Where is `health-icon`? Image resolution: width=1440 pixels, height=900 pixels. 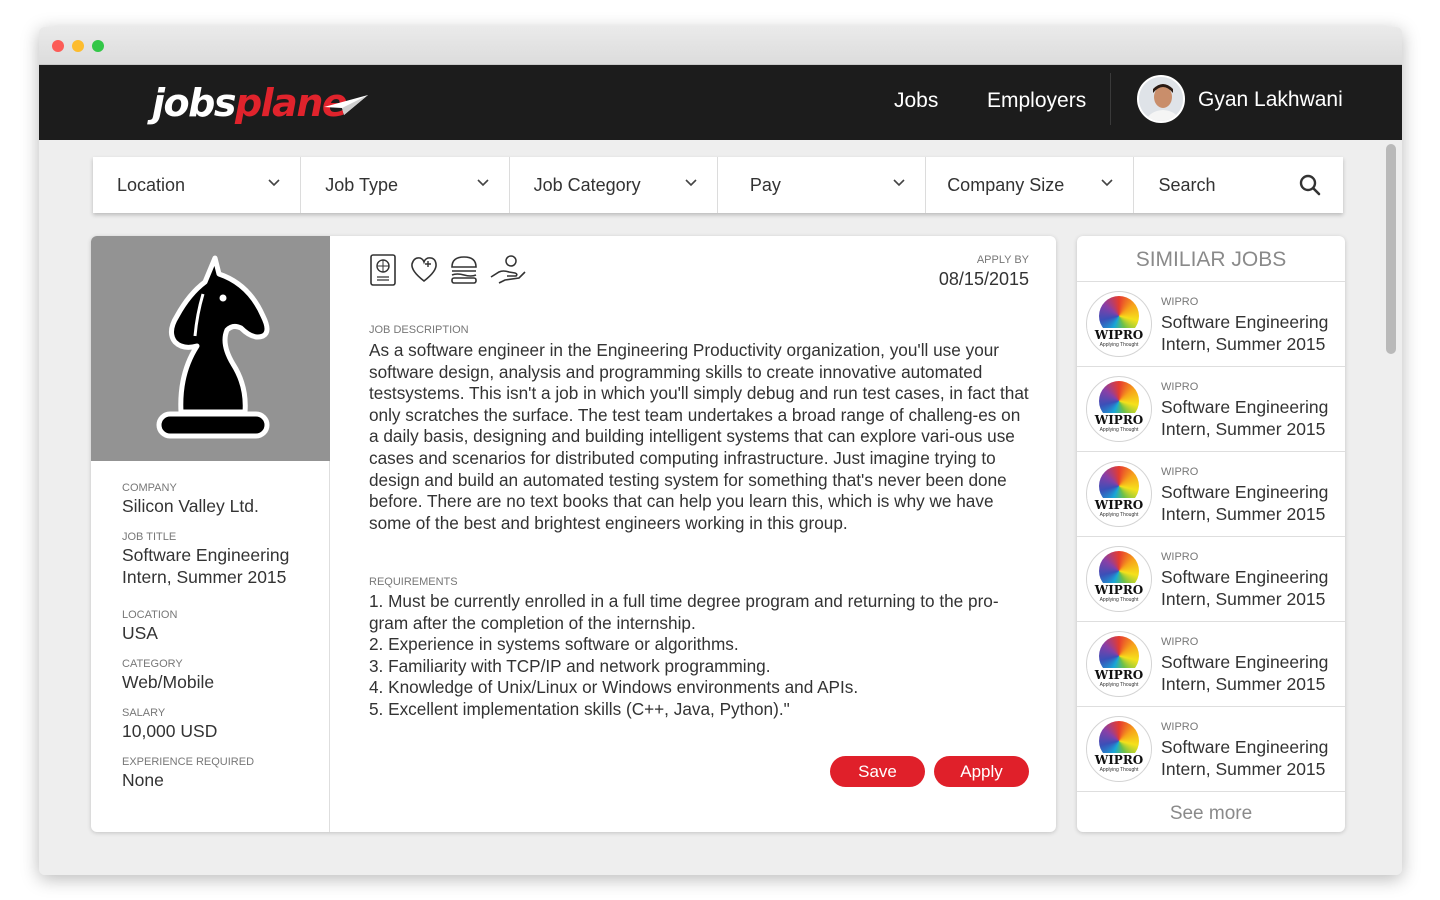 health-icon is located at coordinates (424, 270).